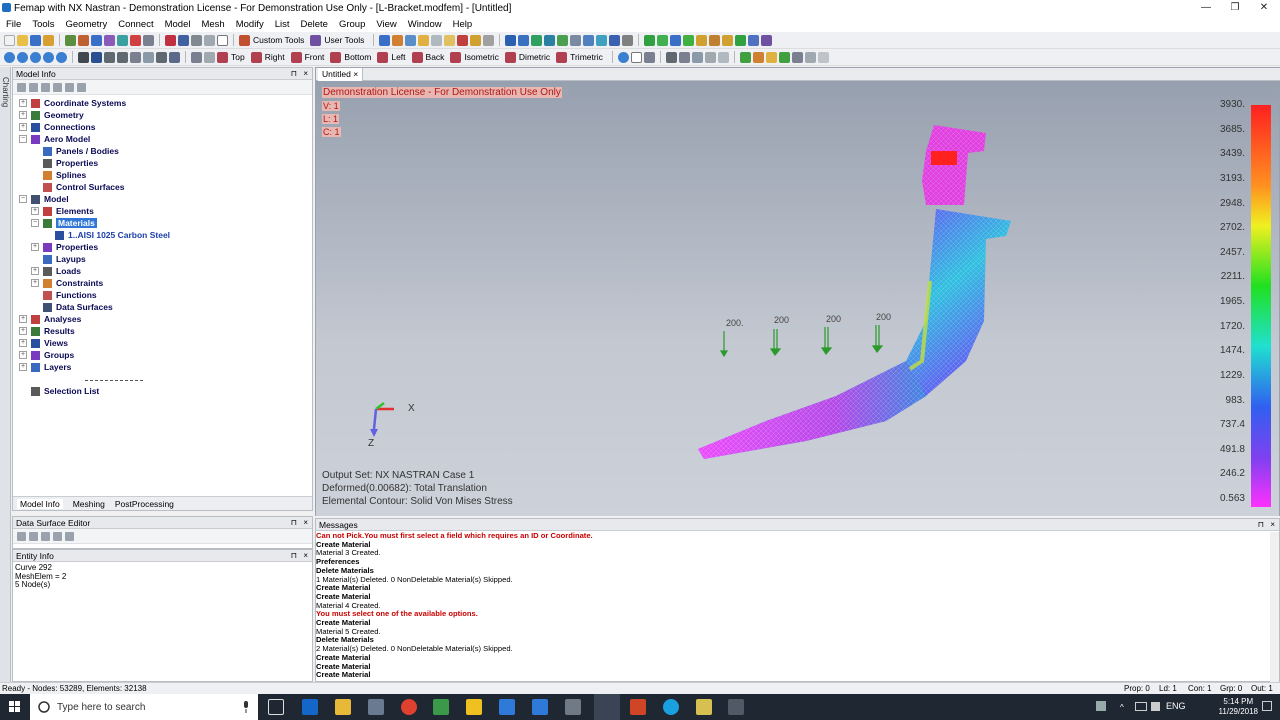 This screenshot has width=1280, height=720. What do you see at coordinates (276, 707) in the screenshot?
I see `task-view-icon` at bounding box center [276, 707].